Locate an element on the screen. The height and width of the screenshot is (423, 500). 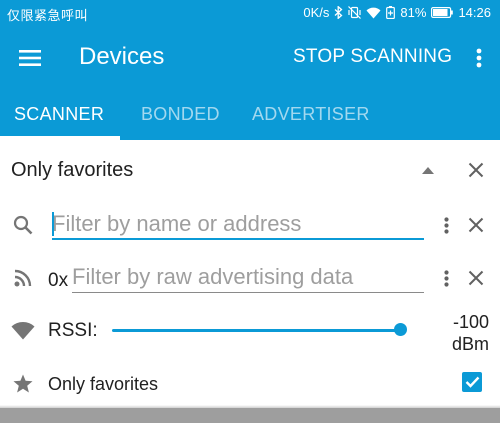
battery-saver-icon is located at coordinates (391, 12).